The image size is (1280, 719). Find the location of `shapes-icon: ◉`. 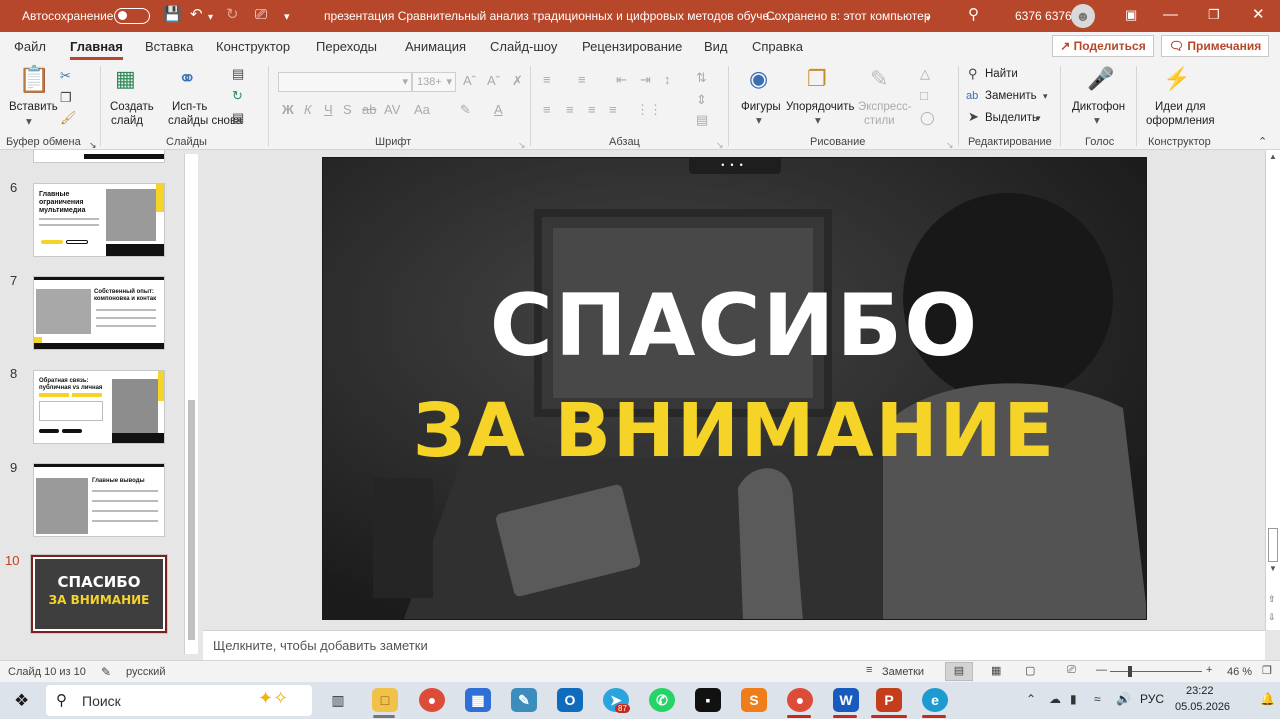

shapes-icon: ◉ is located at coordinates (758, 79).